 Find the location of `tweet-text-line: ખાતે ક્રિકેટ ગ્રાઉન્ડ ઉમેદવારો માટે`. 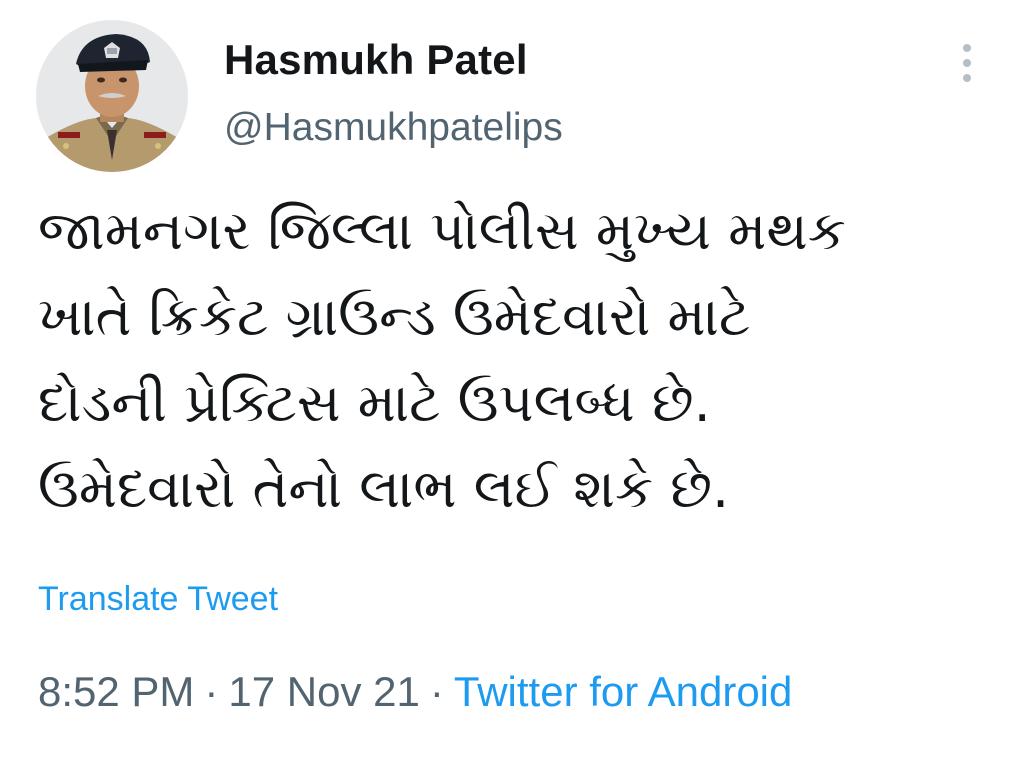

tweet-text-line: ખાતે ક્રિકેટ ગ્રાઉન્ડ ઉમેદવારો માટે is located at coordinates (394, 316).